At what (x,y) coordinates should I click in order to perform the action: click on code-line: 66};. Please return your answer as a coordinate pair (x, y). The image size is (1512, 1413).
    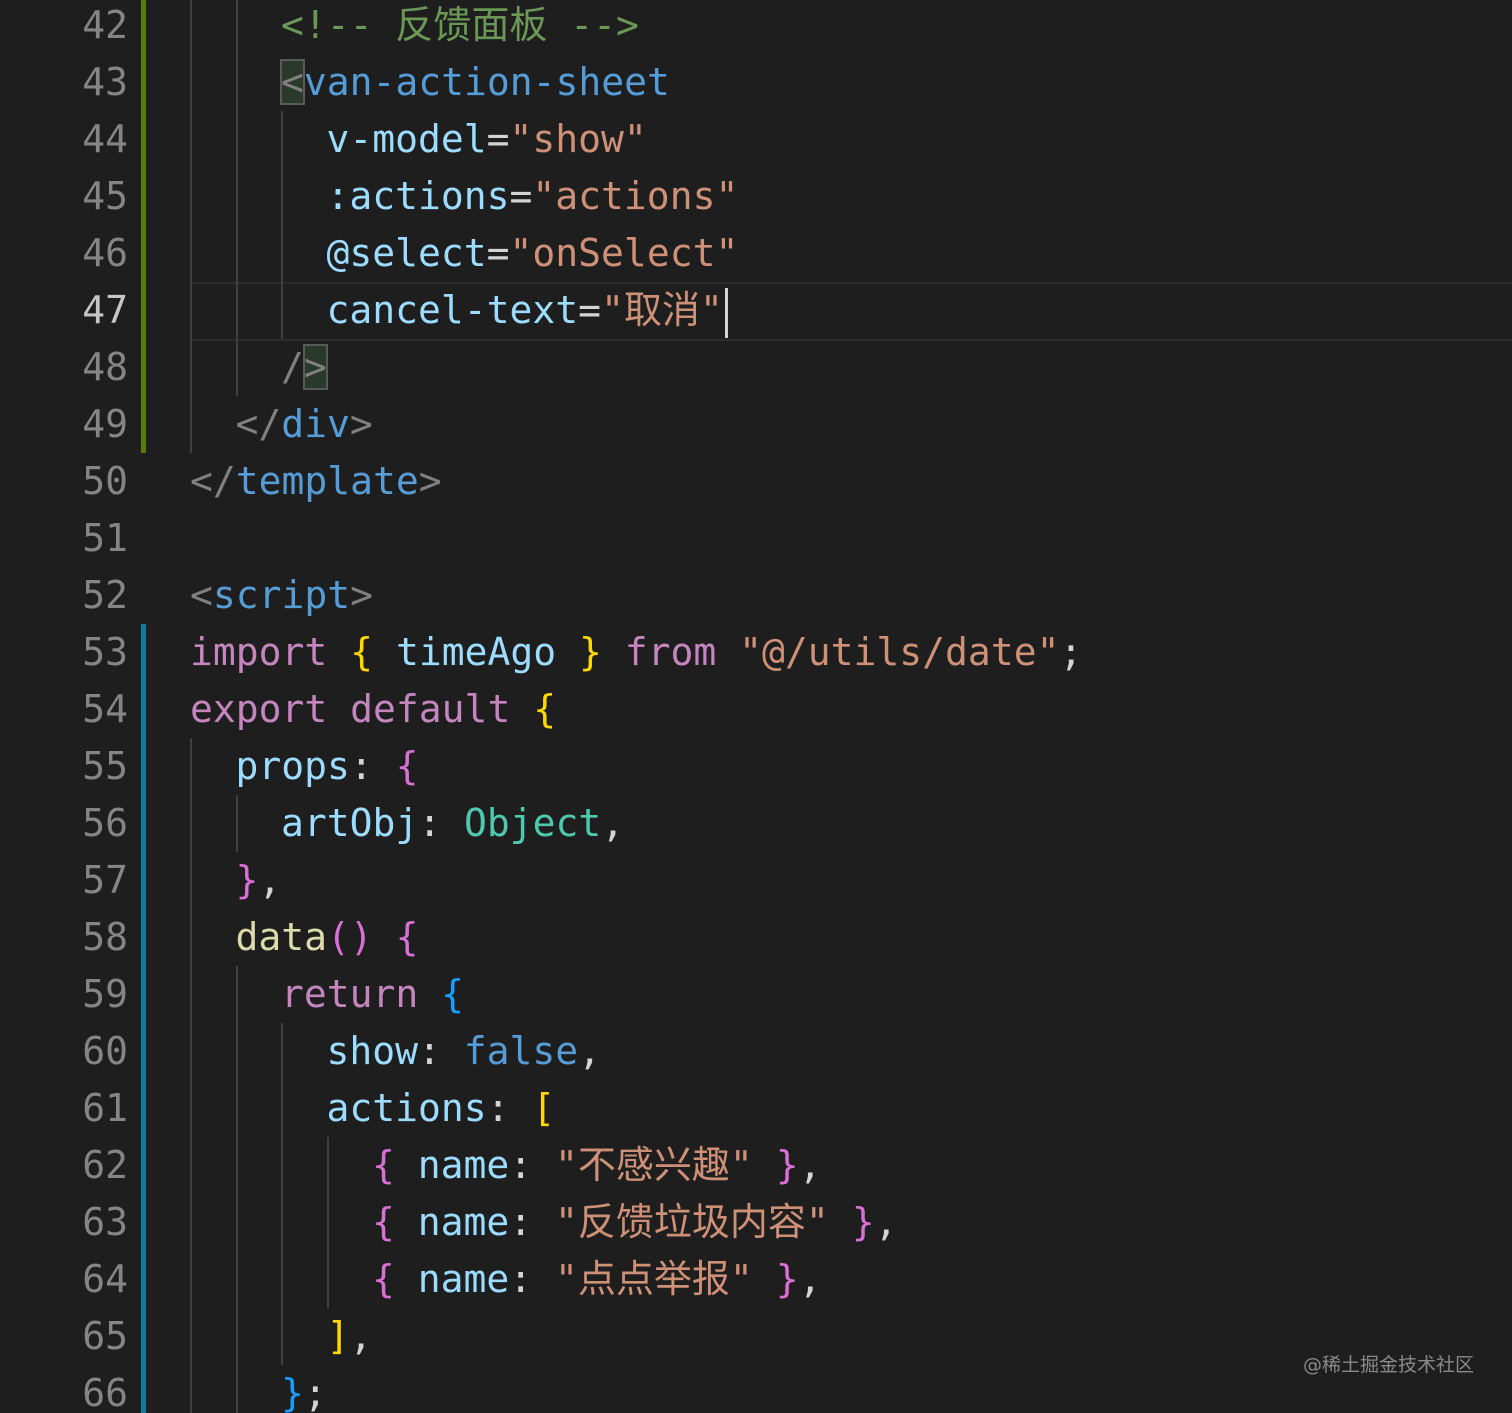
    Looking at the image, I should click on (756, 1389).